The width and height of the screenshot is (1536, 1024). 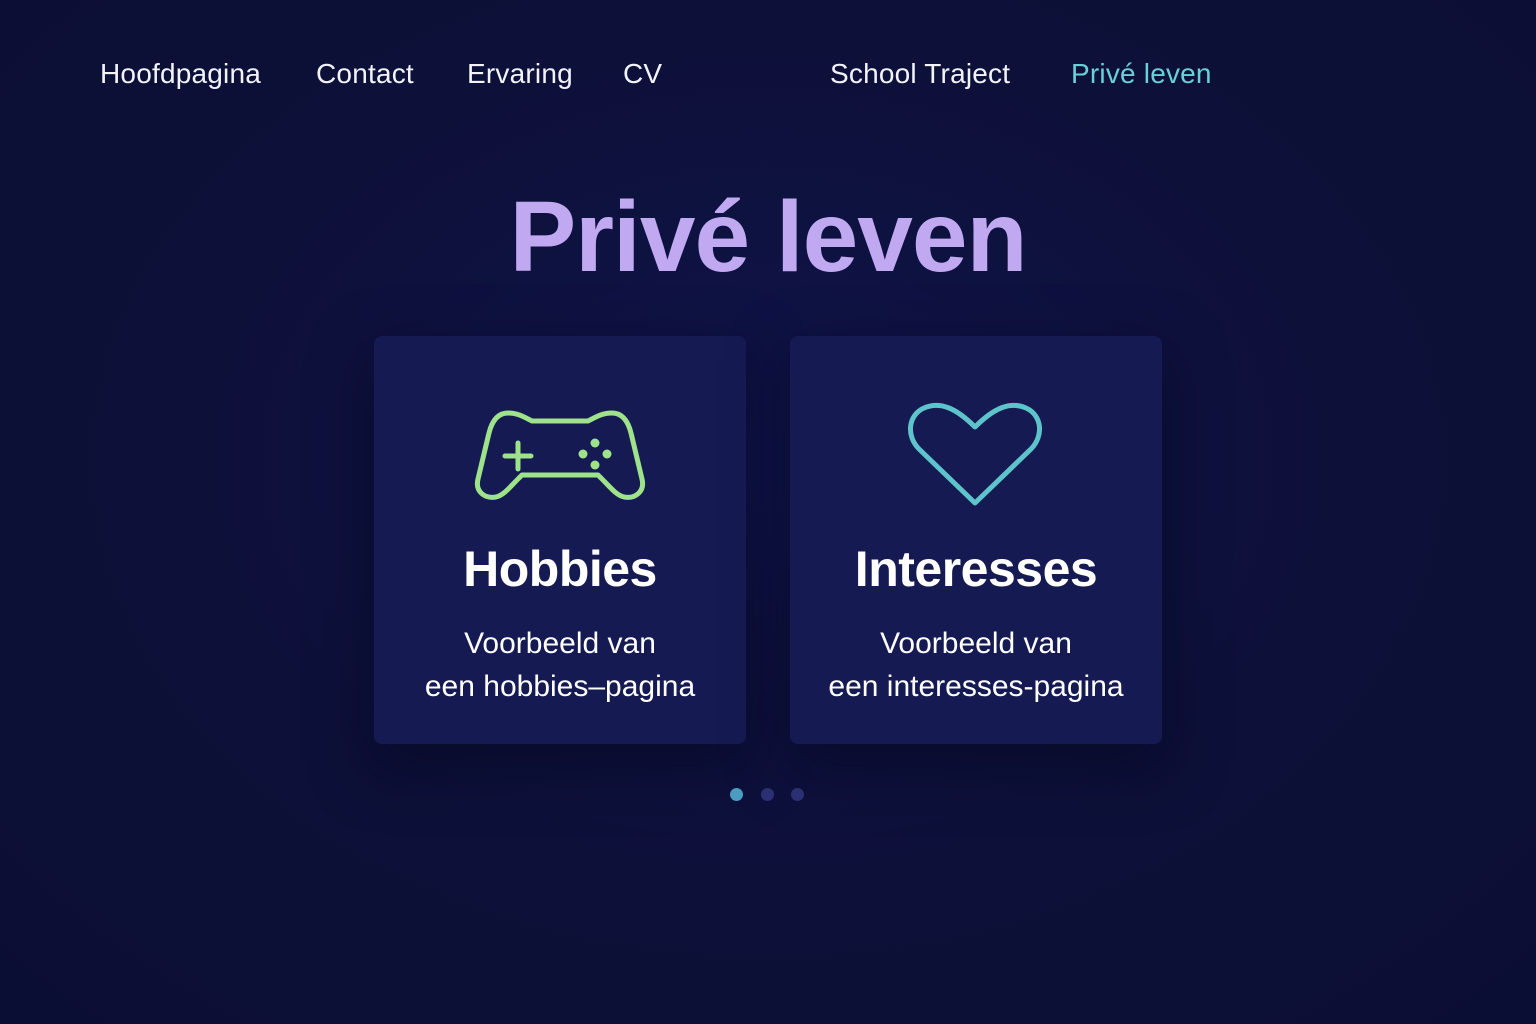 What do you see at coordinates (976, 569) in the screenshot?
I see `interesses-card-title: Interesses` at bounding box center [976, 569].